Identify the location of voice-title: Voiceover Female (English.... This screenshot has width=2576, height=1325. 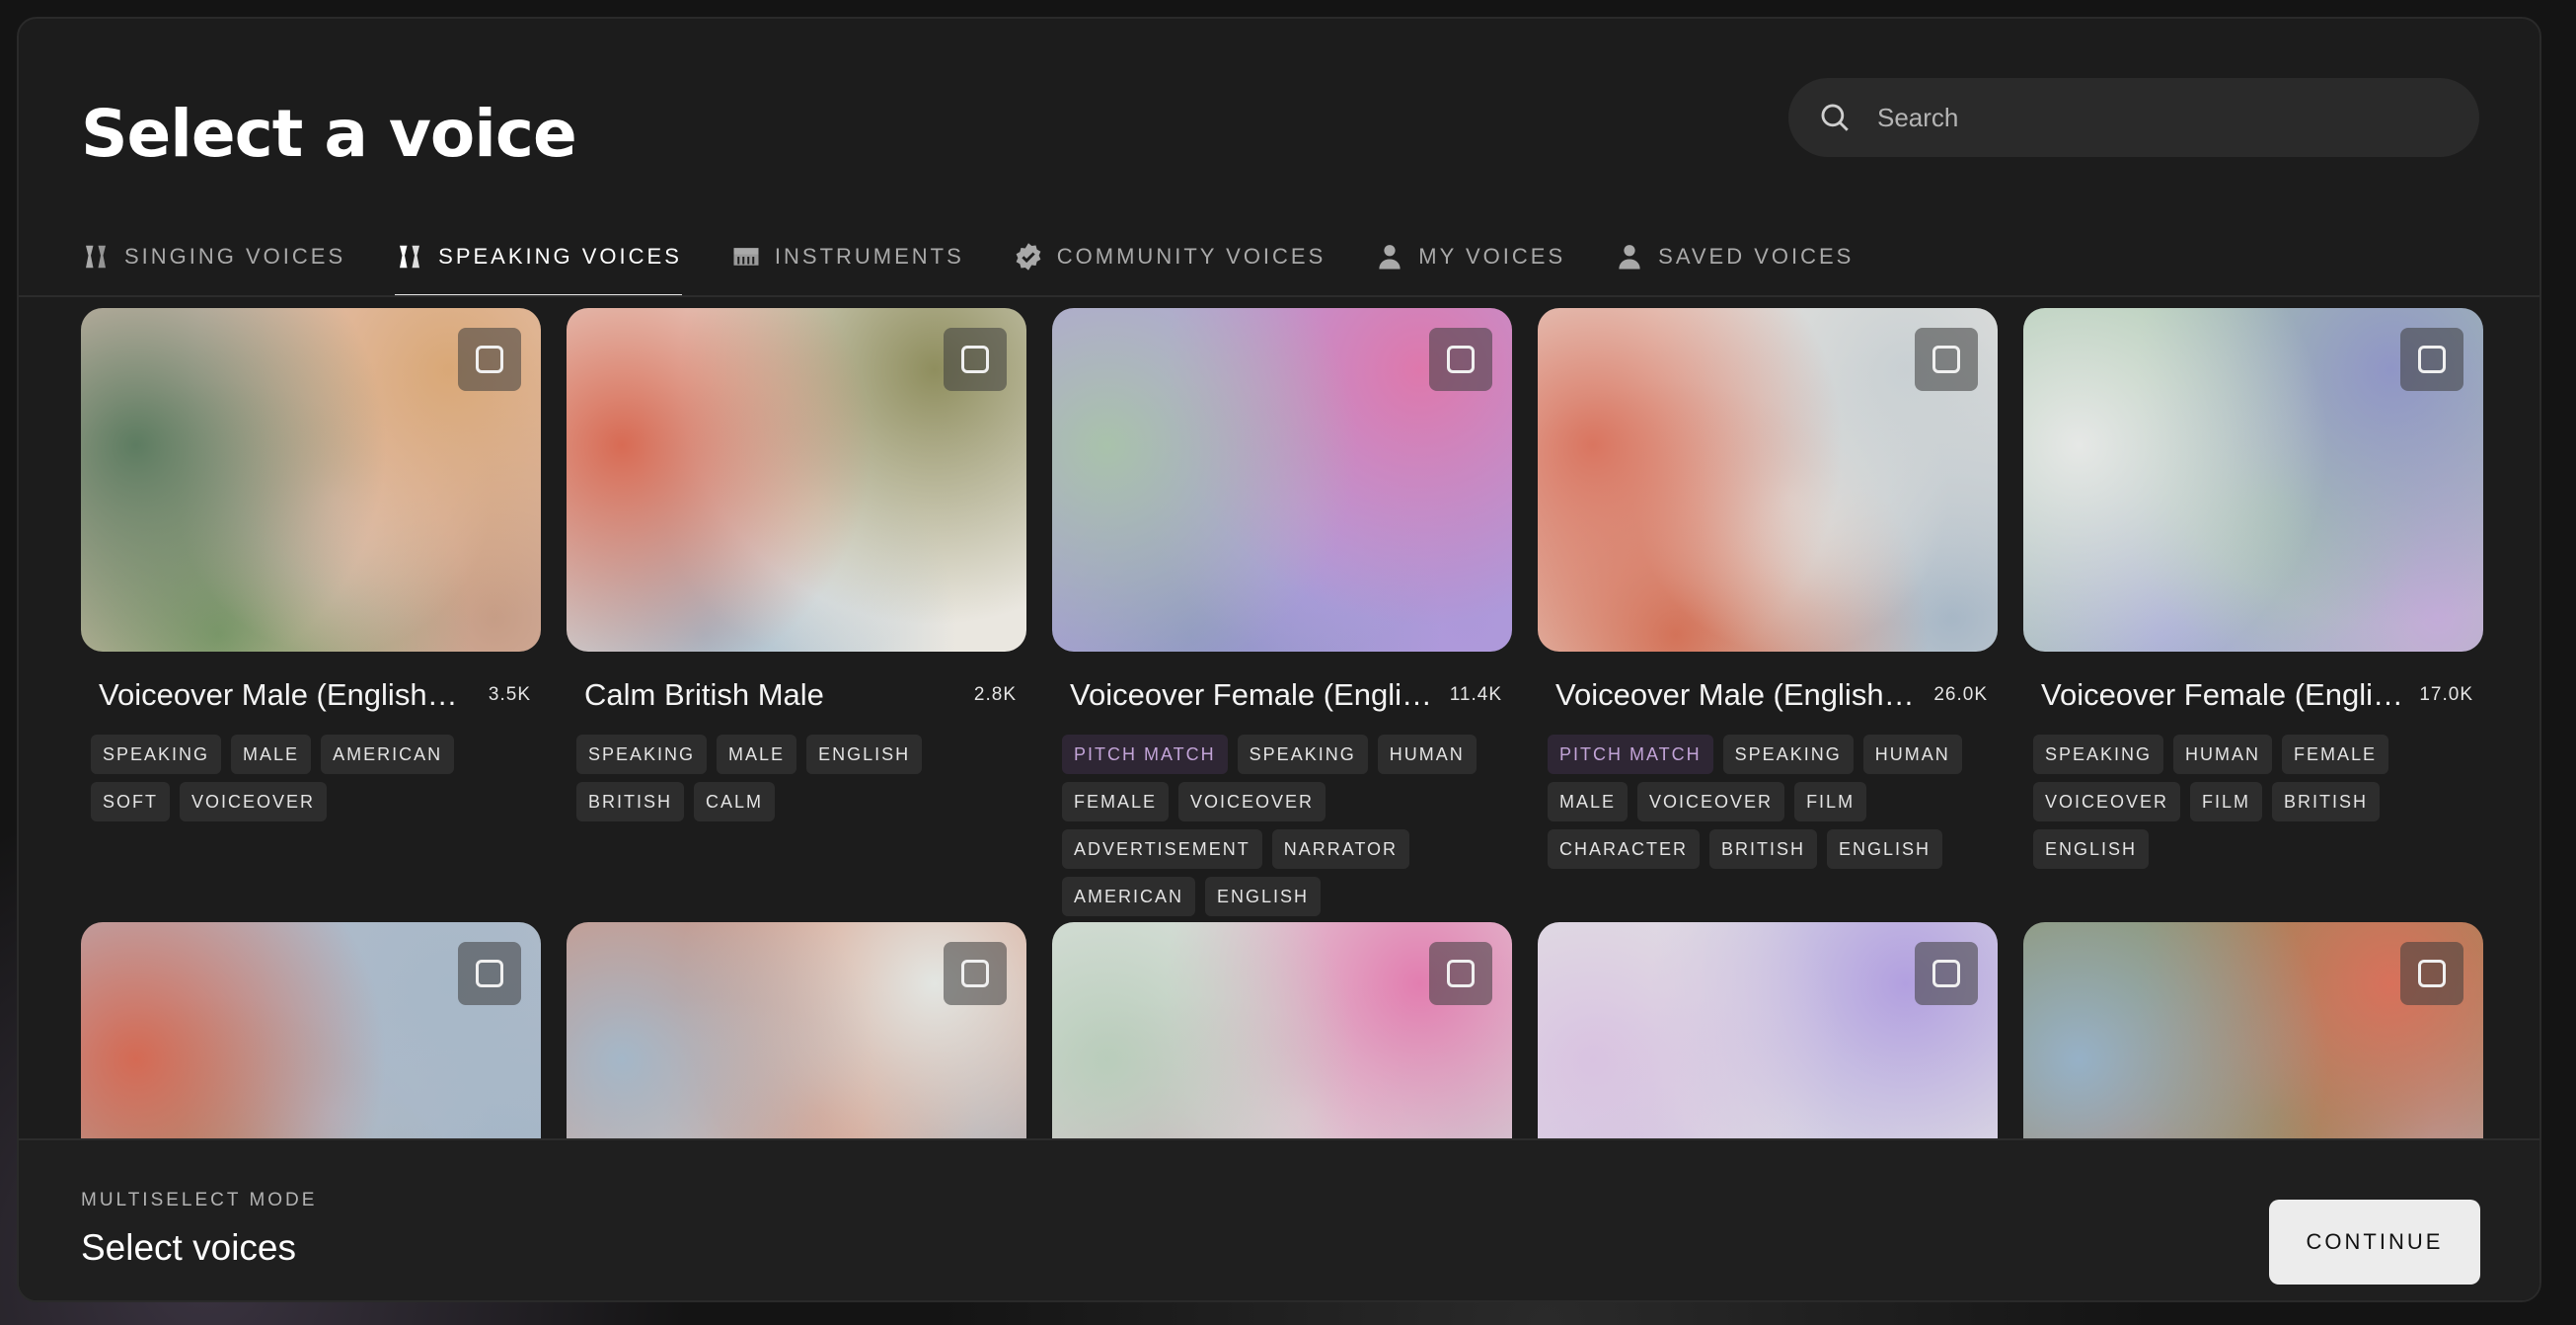
(2223, 695).